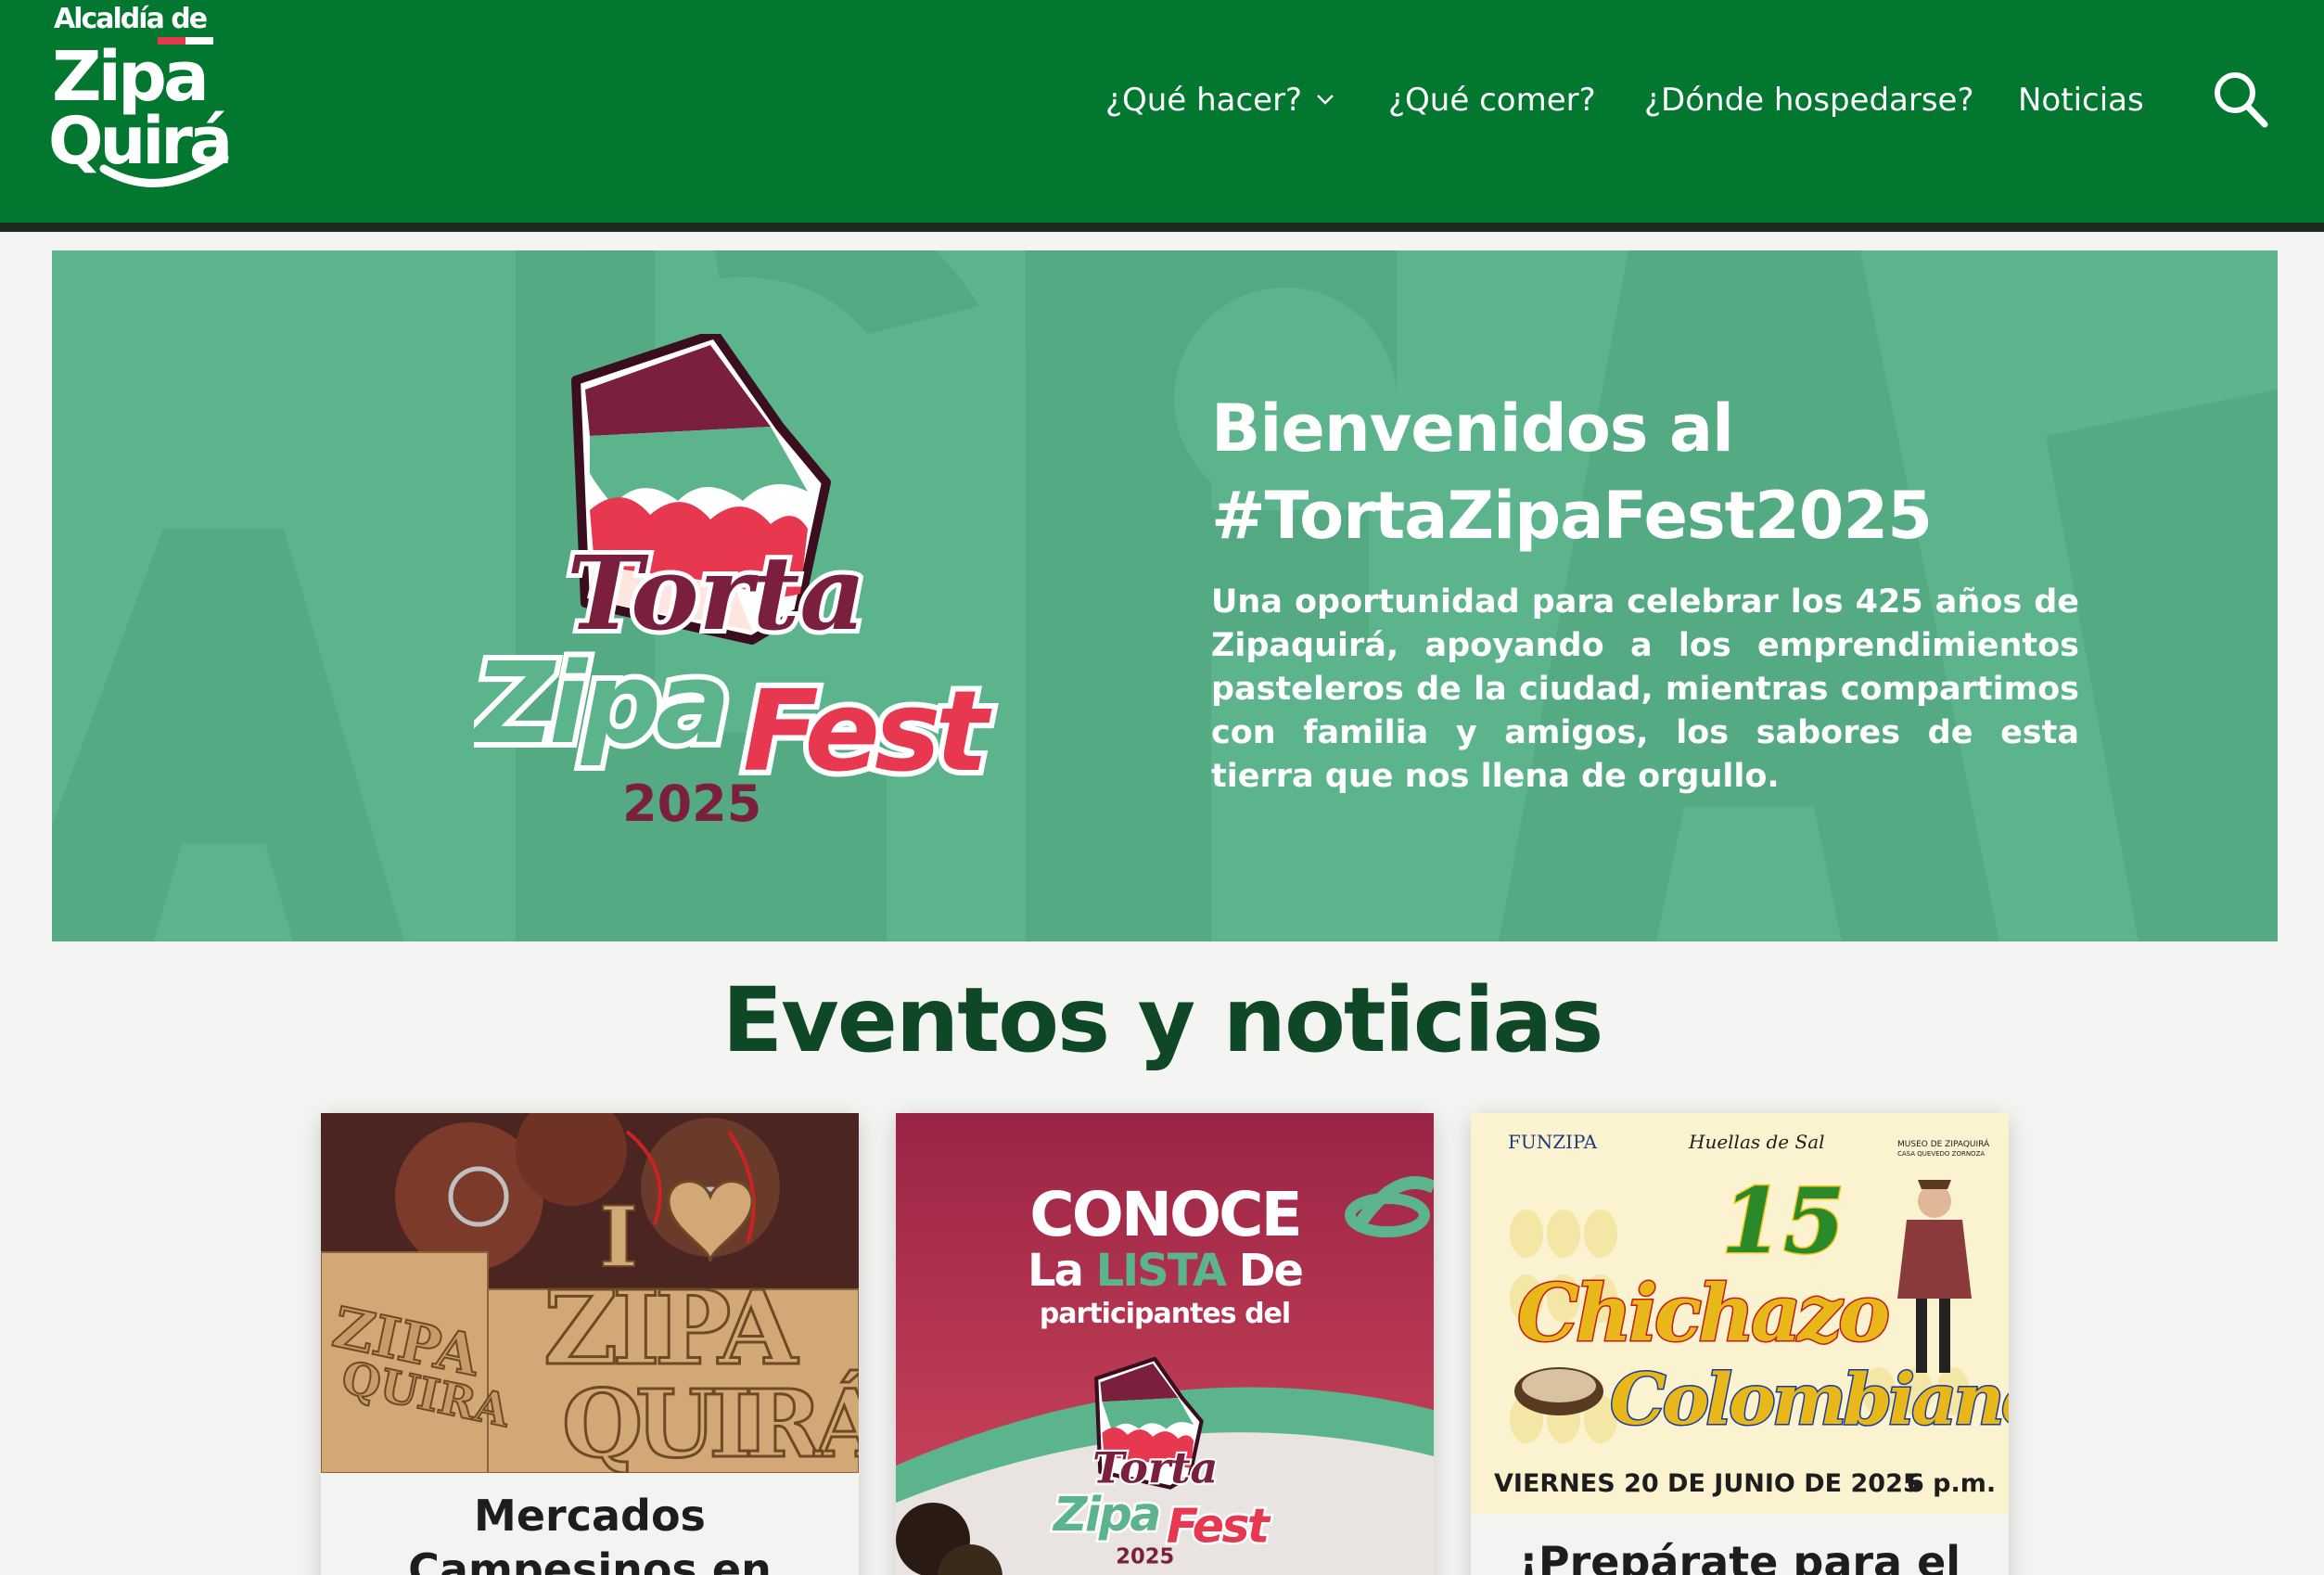 This screenshot has width=2324, height=1575. What do you see at coordinates (1219, 1525) in the screenshot?
I see `svg-text: Fest` at bounding box center [1219, 1525].